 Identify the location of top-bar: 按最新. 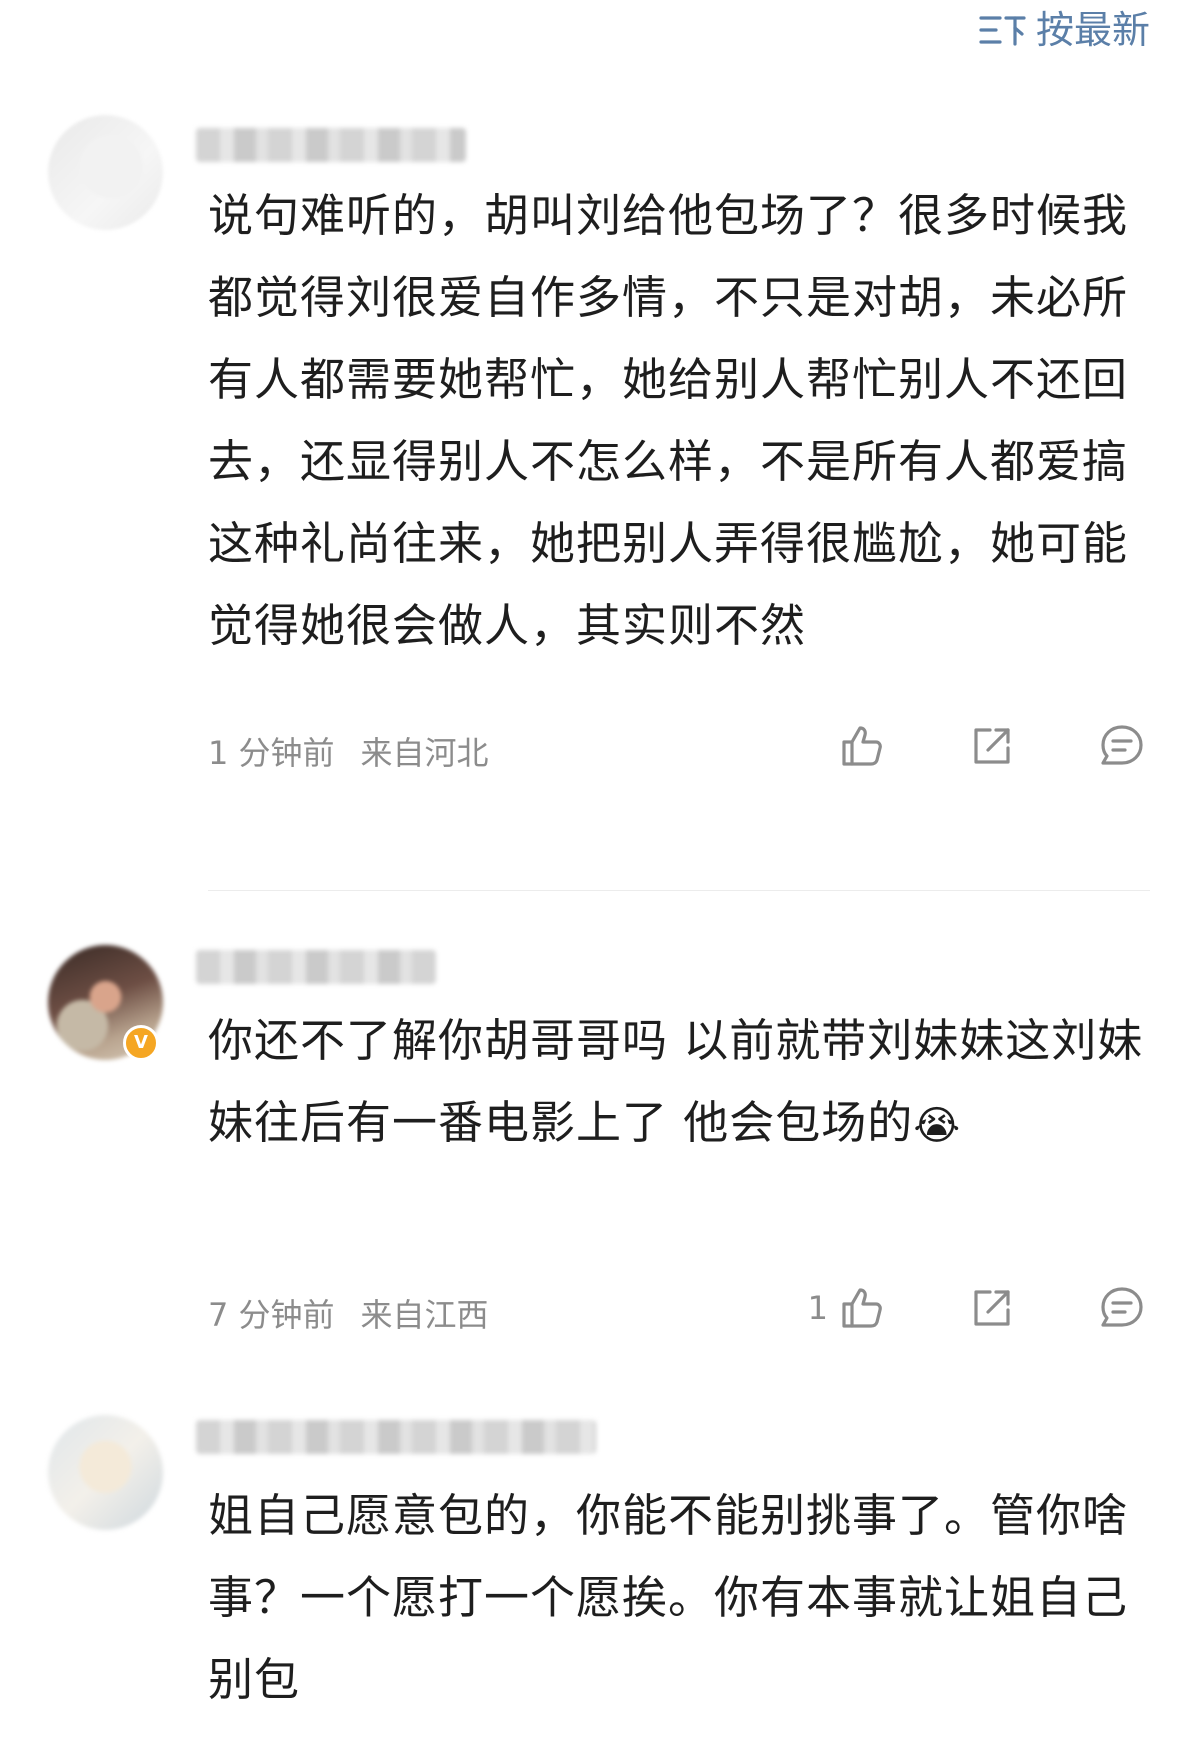
(599, 35).